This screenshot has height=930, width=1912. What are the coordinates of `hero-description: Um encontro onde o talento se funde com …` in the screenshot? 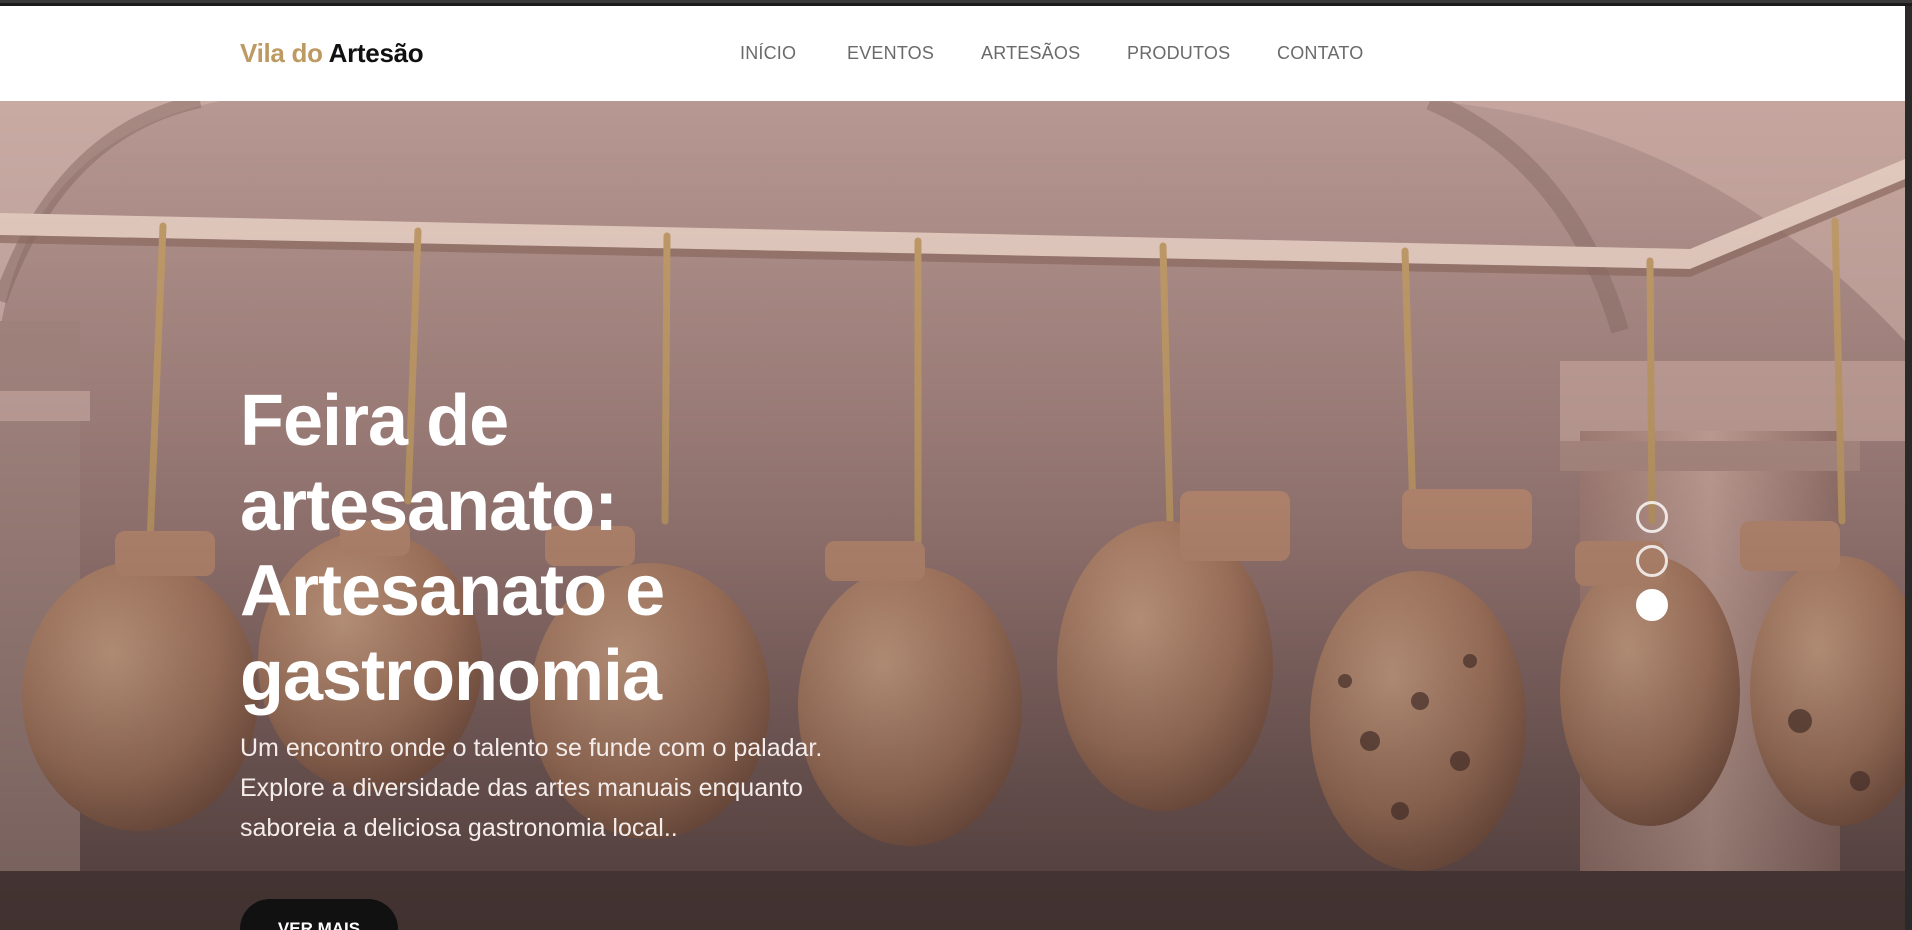 It's located at (570, 788).